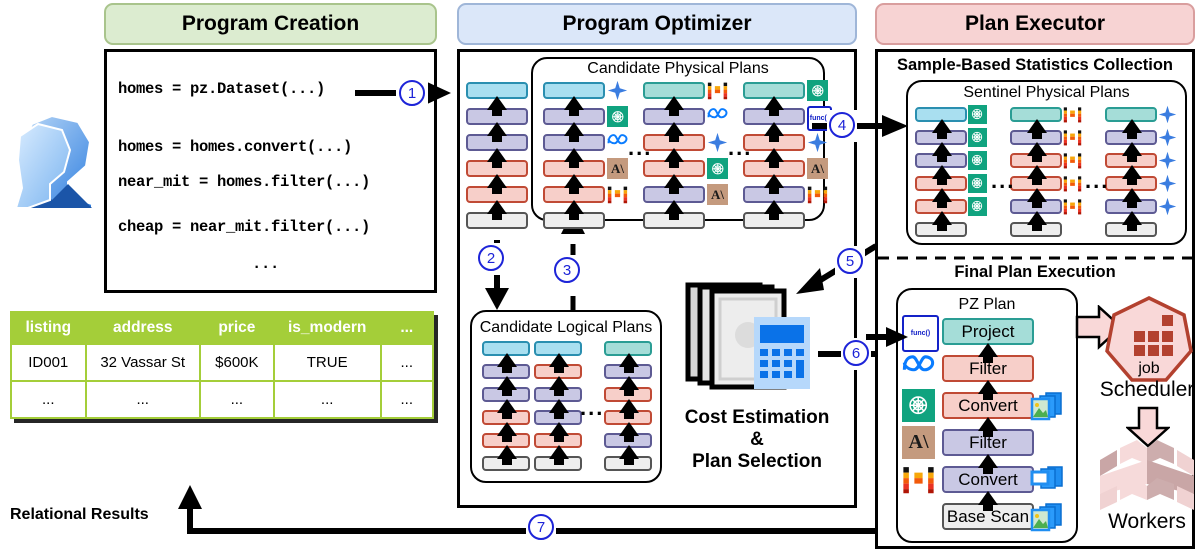  Describe the element at coordinates (48, 362) in the screenshot. I see `cell-listing: ID001` at that location.